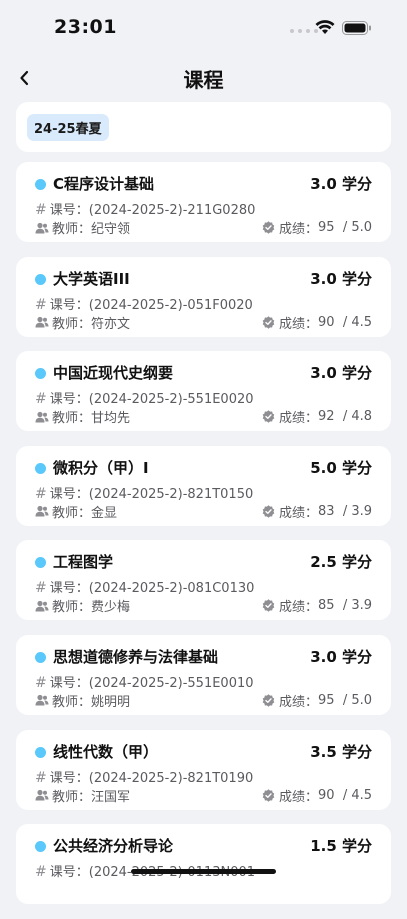 This screenshot has height=919, width=407. What do you see at coordinates (341, 846) in the screenshot?
I see `course-credit: 1.5 学分` at bounding box center [341, 846].